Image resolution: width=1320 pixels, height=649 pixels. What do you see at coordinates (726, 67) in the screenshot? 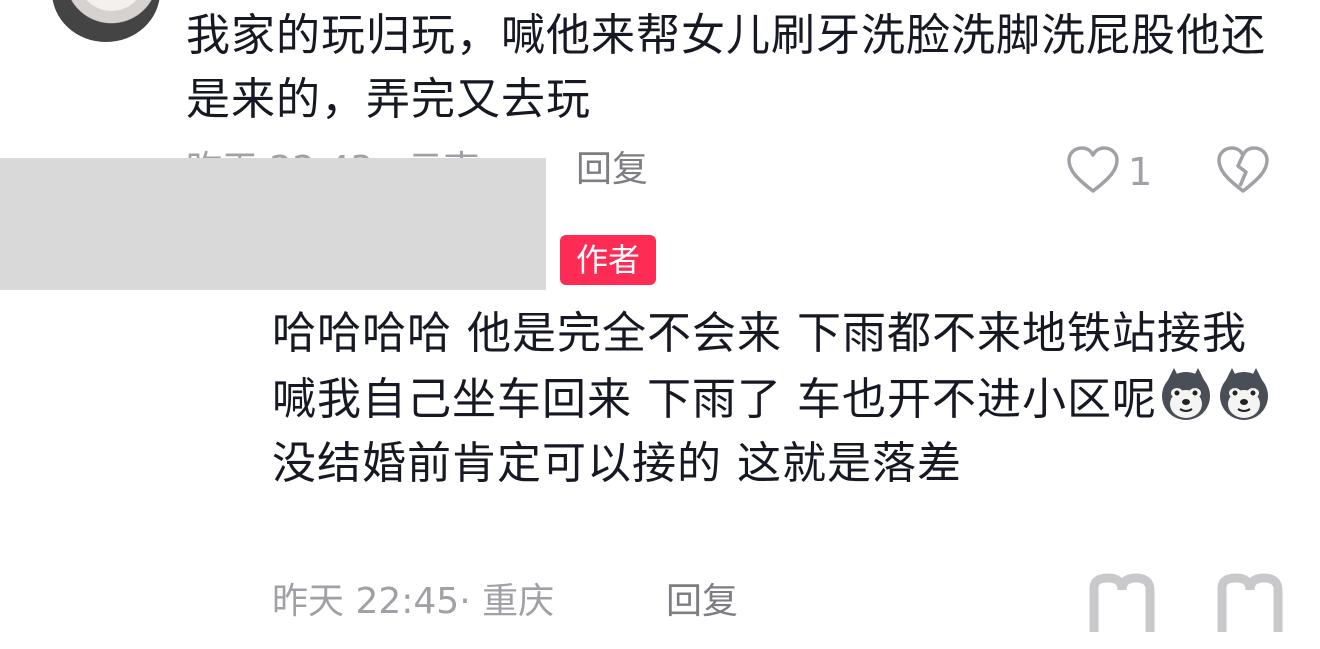
I see `comment-text: 我家的玩归玩，喊他来帮女儿刷牙洗脸洗脚洗屁股他还是来的，弄完又去玩` at bounding box center [726, 67].